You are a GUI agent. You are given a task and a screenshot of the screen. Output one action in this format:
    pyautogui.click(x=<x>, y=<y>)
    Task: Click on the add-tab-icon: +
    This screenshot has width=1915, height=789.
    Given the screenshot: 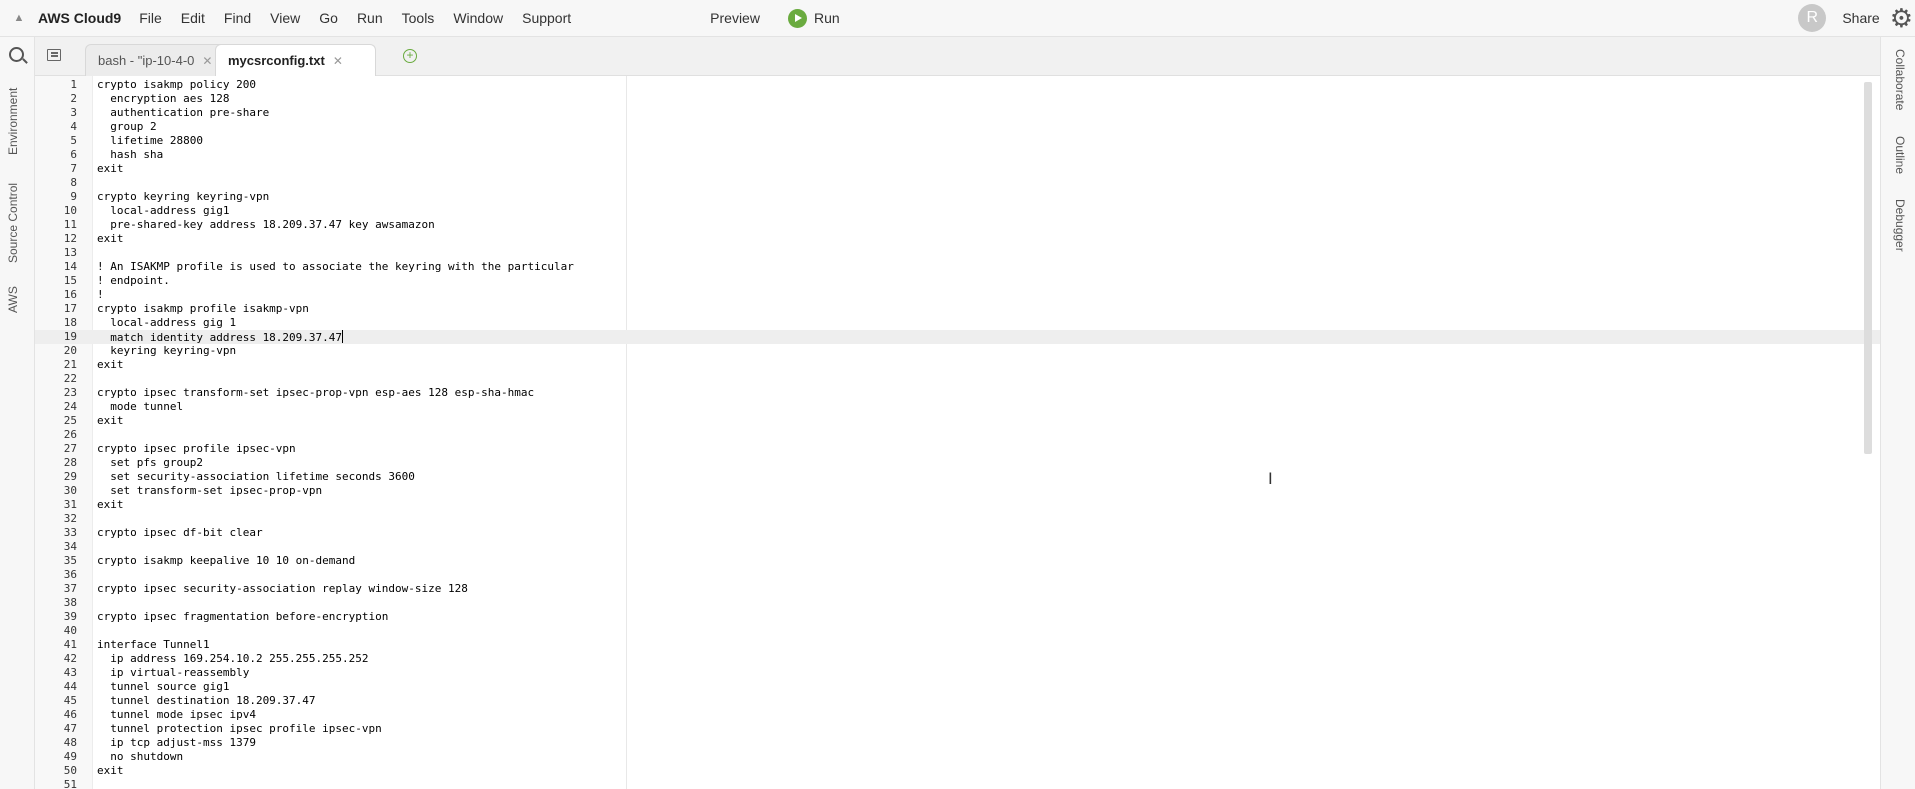 What is the action you would take?
    pyautogui.click(x=410, y=56)
    